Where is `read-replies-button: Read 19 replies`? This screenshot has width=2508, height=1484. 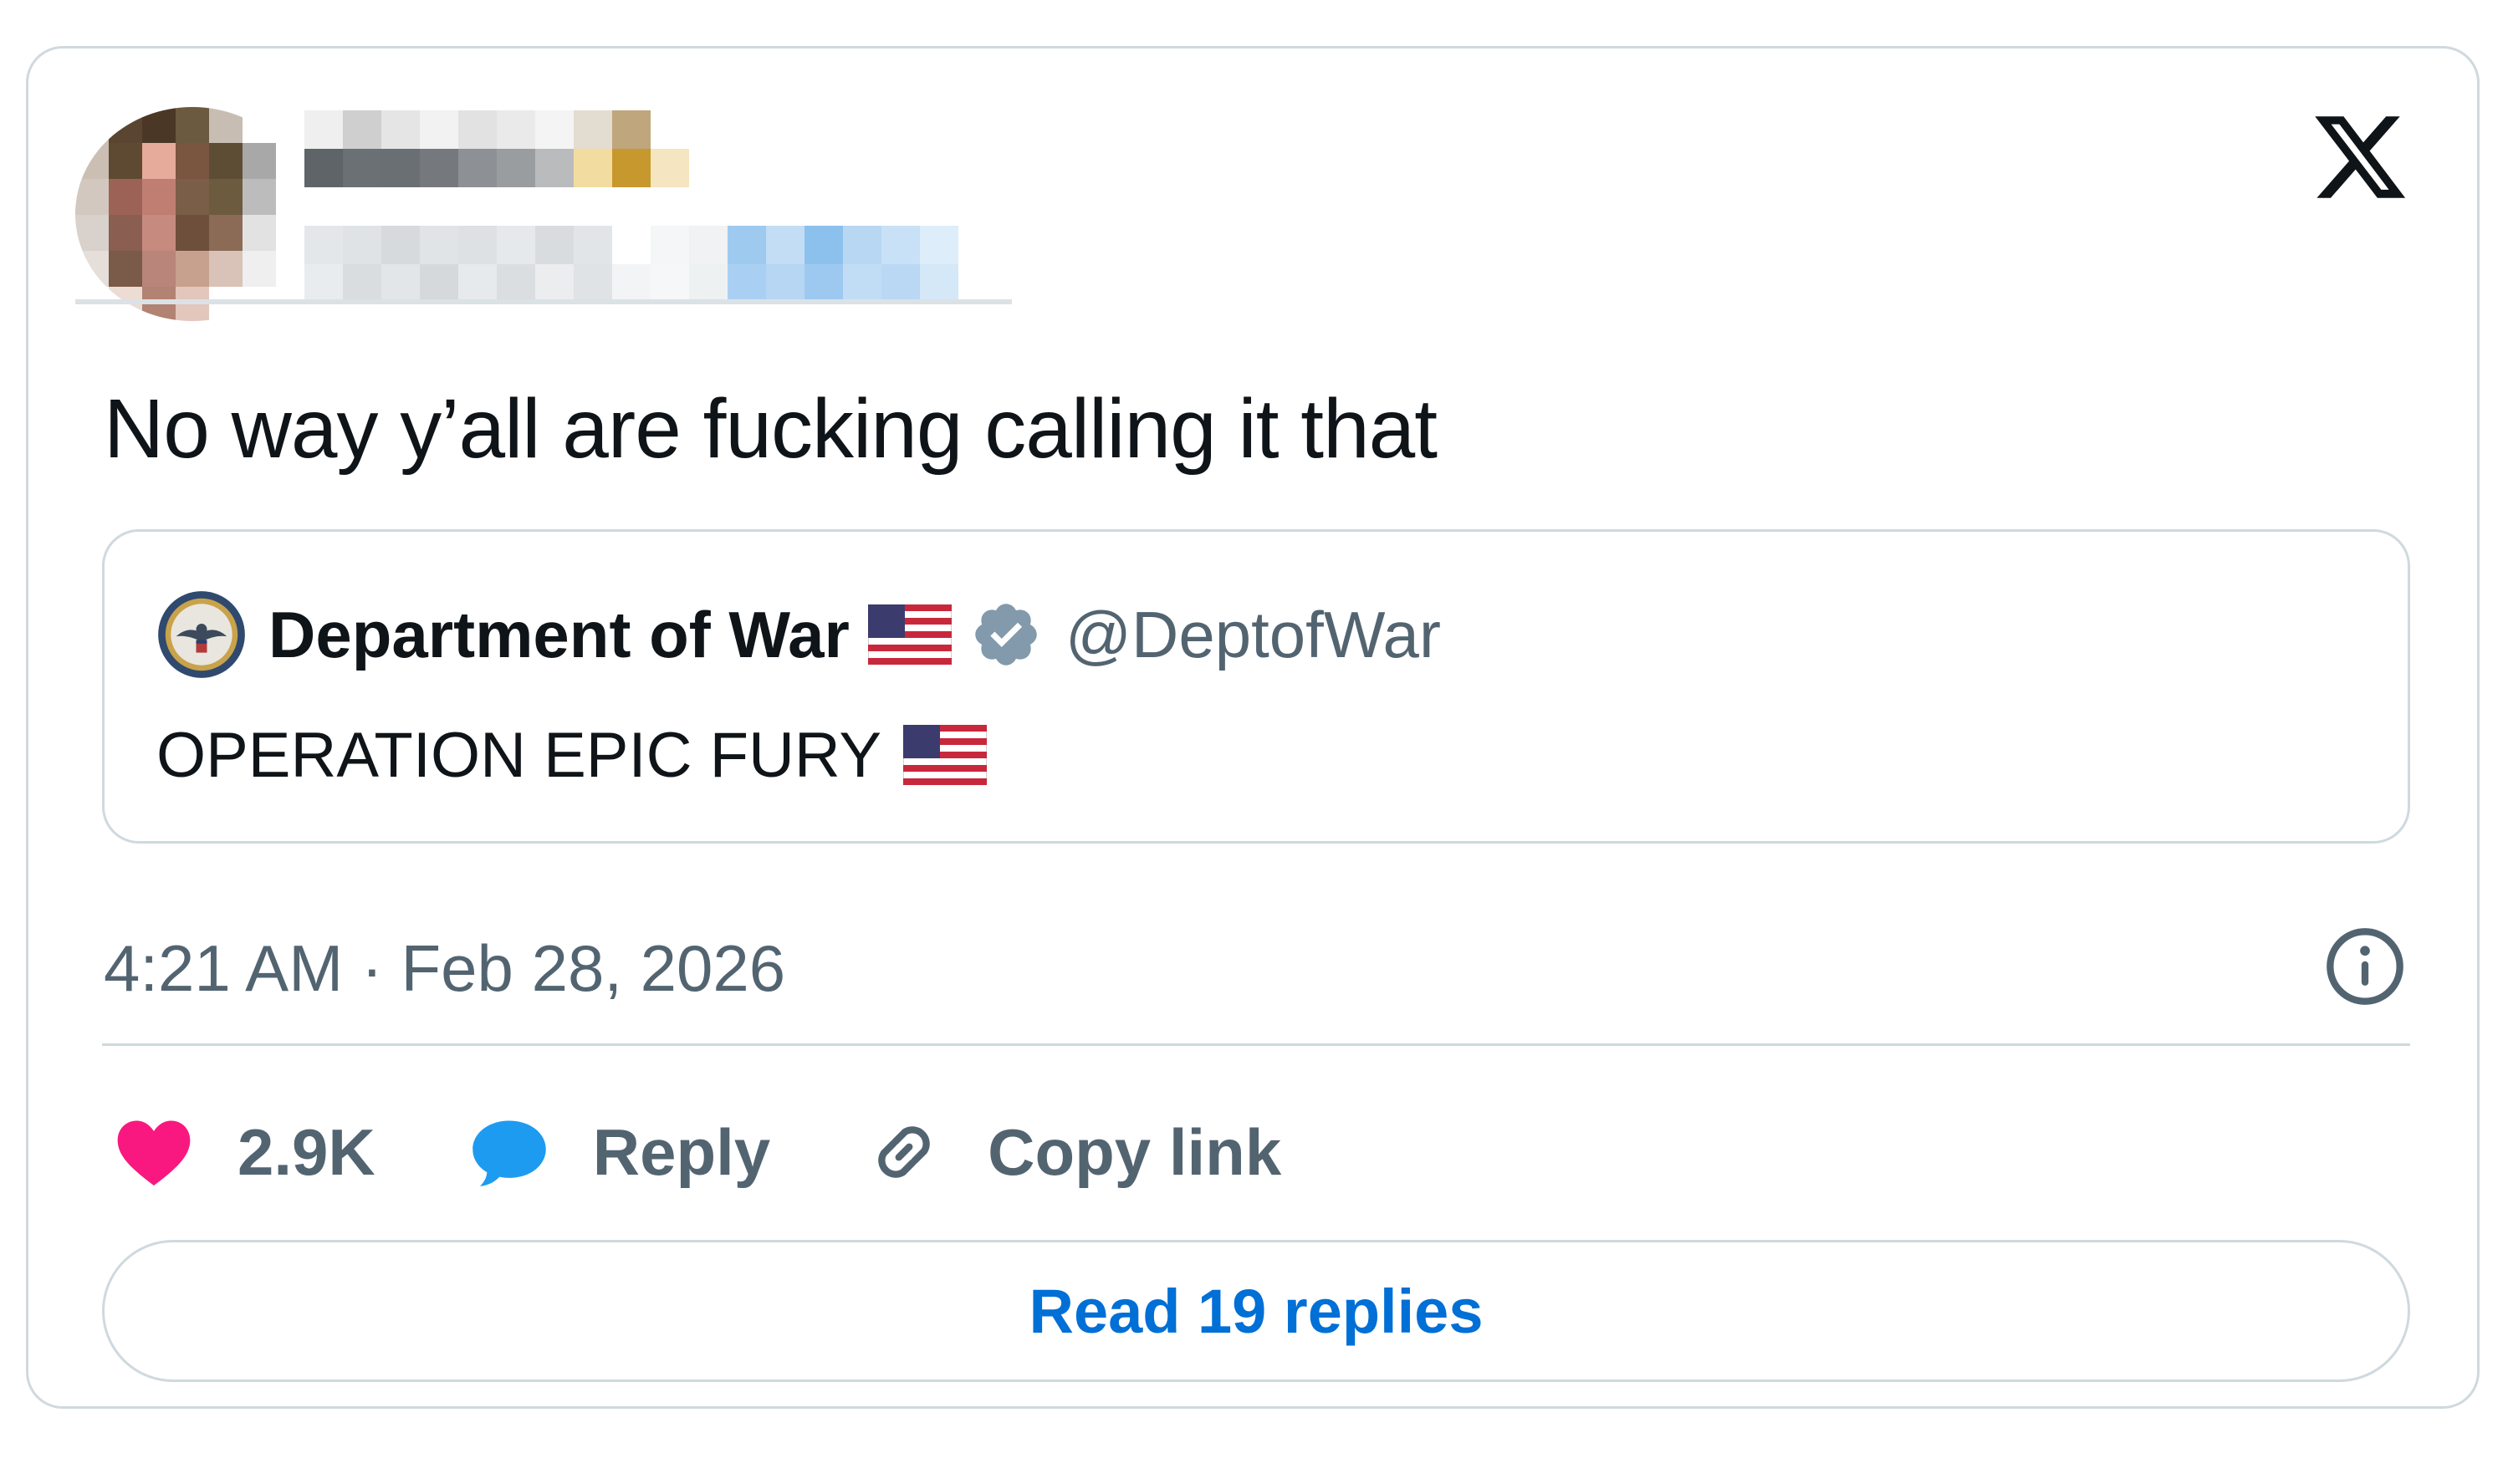
read-replies-button: Read 19 replies is located at coordinates (1256, 1311).